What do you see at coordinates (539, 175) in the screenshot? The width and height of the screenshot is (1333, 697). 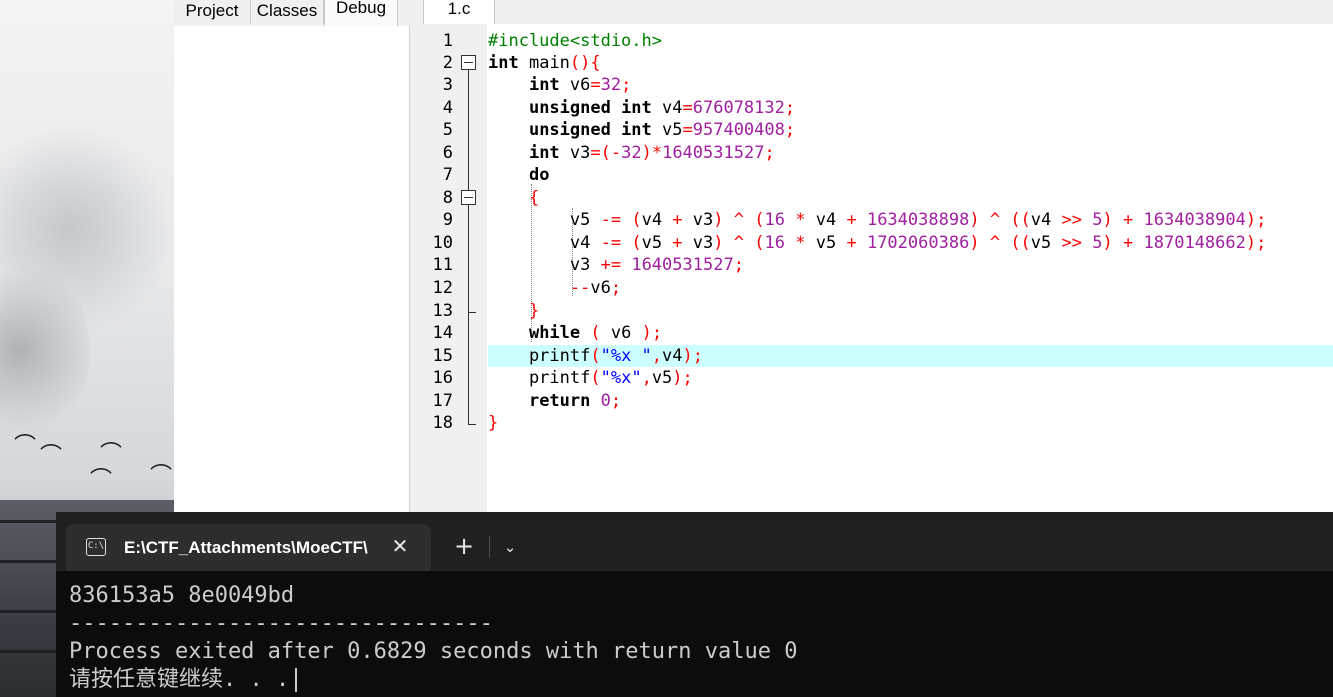 I see `code-line: do` at bounding box center [539, 175].